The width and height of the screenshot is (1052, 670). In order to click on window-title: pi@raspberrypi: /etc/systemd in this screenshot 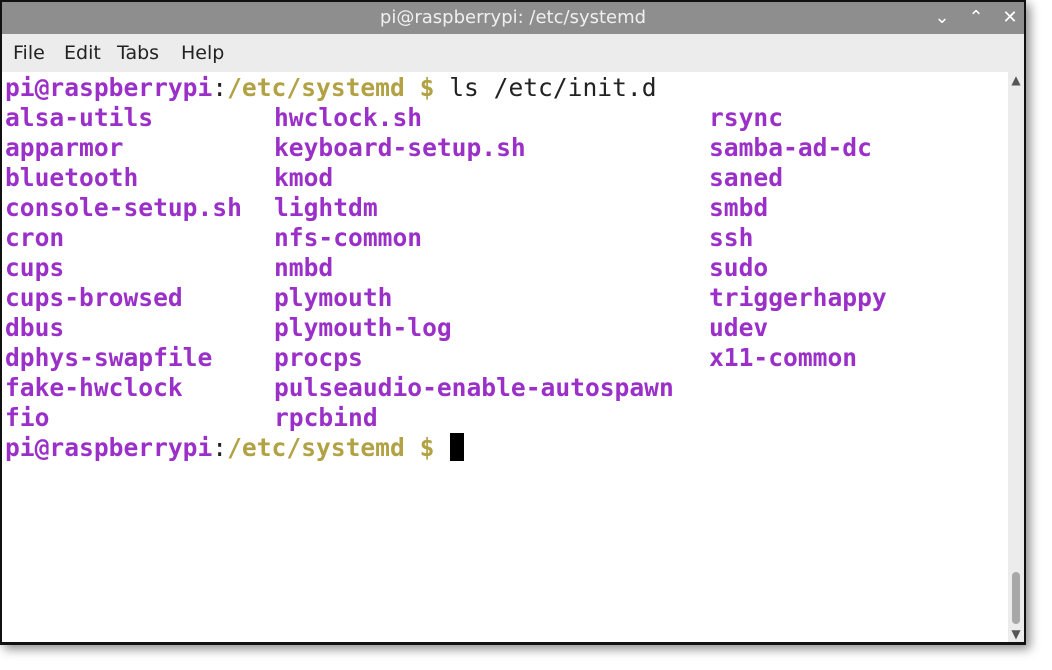, I will do `click(513, 17)`.